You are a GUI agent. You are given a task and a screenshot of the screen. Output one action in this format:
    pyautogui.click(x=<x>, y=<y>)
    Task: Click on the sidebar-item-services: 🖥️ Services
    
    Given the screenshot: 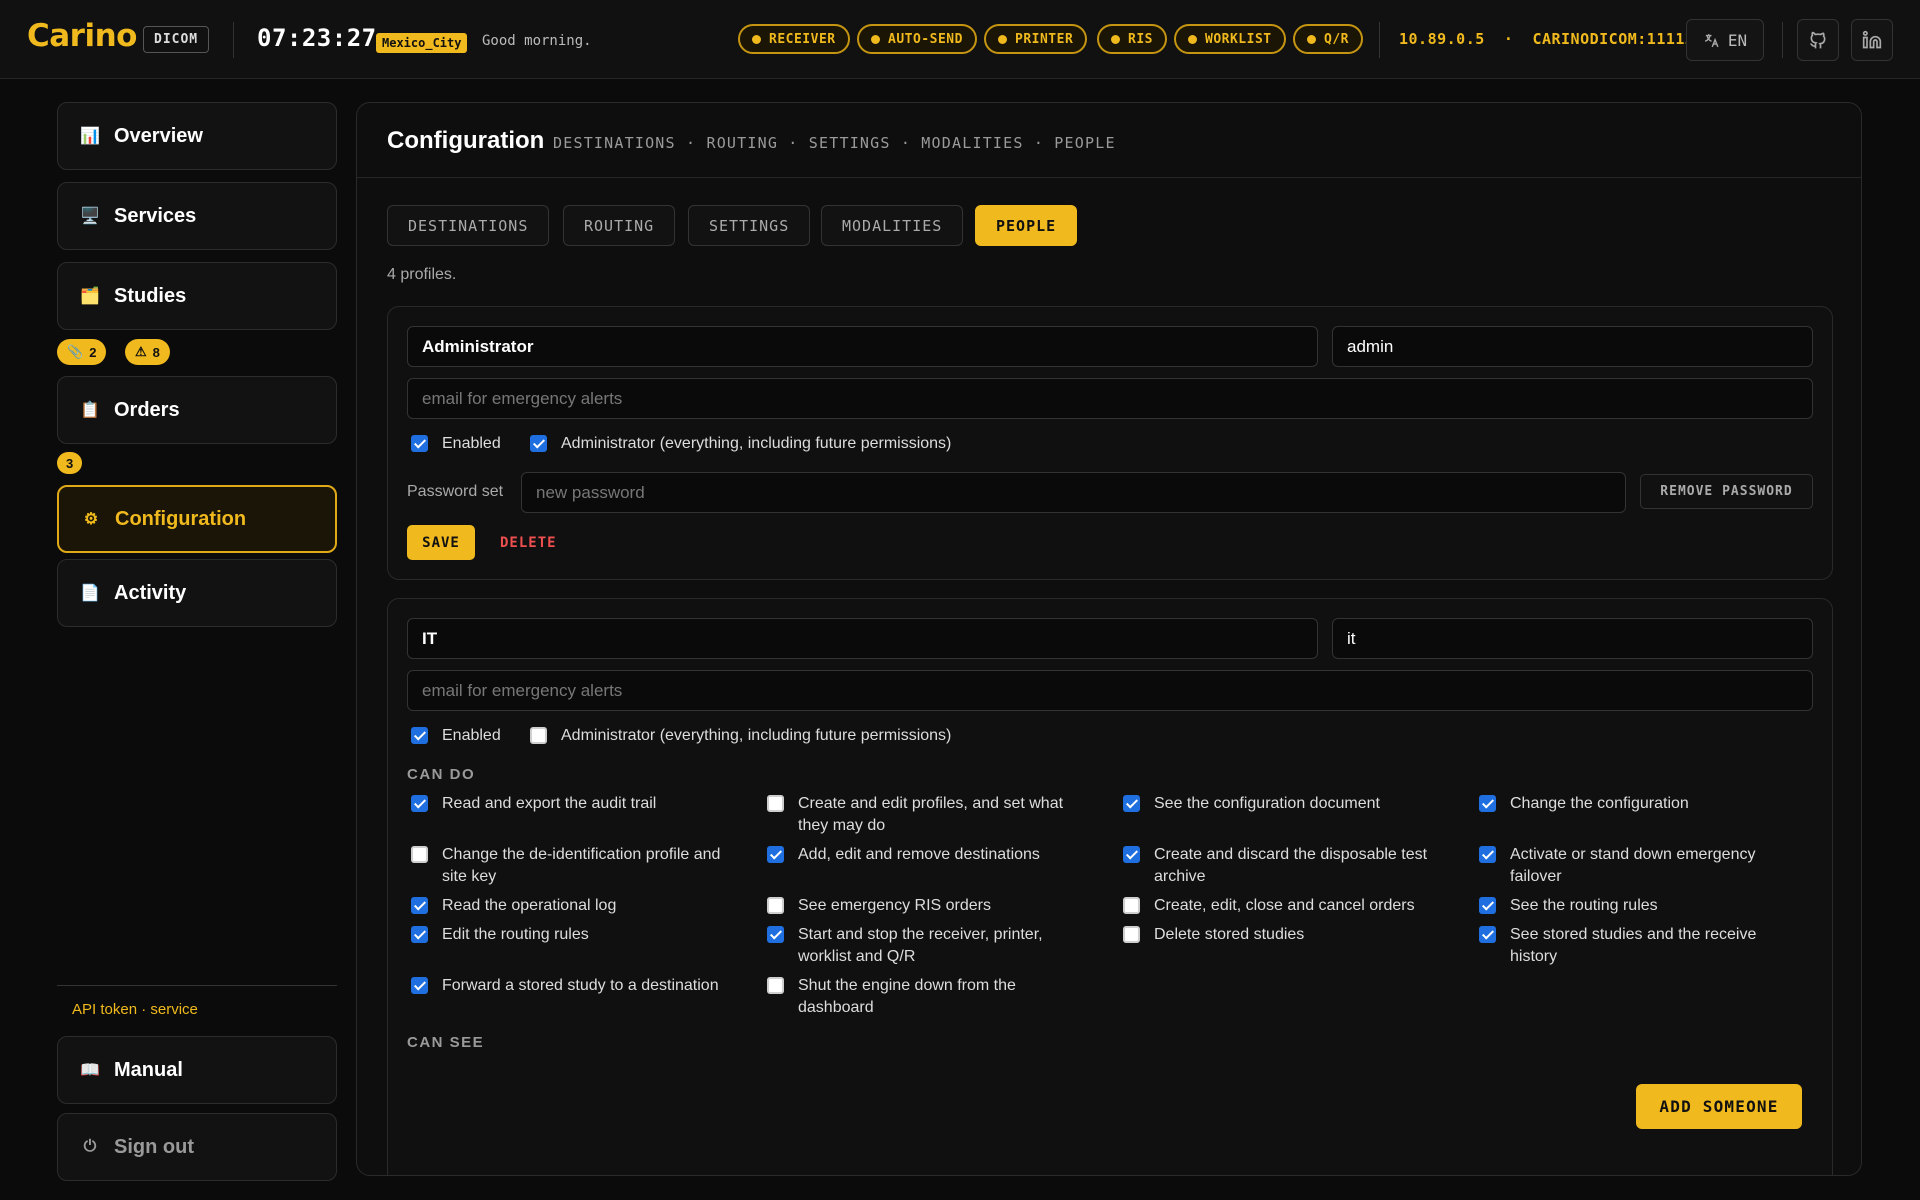 What is the action you would take?
    pyautogui.click(x=197, y=216)
    